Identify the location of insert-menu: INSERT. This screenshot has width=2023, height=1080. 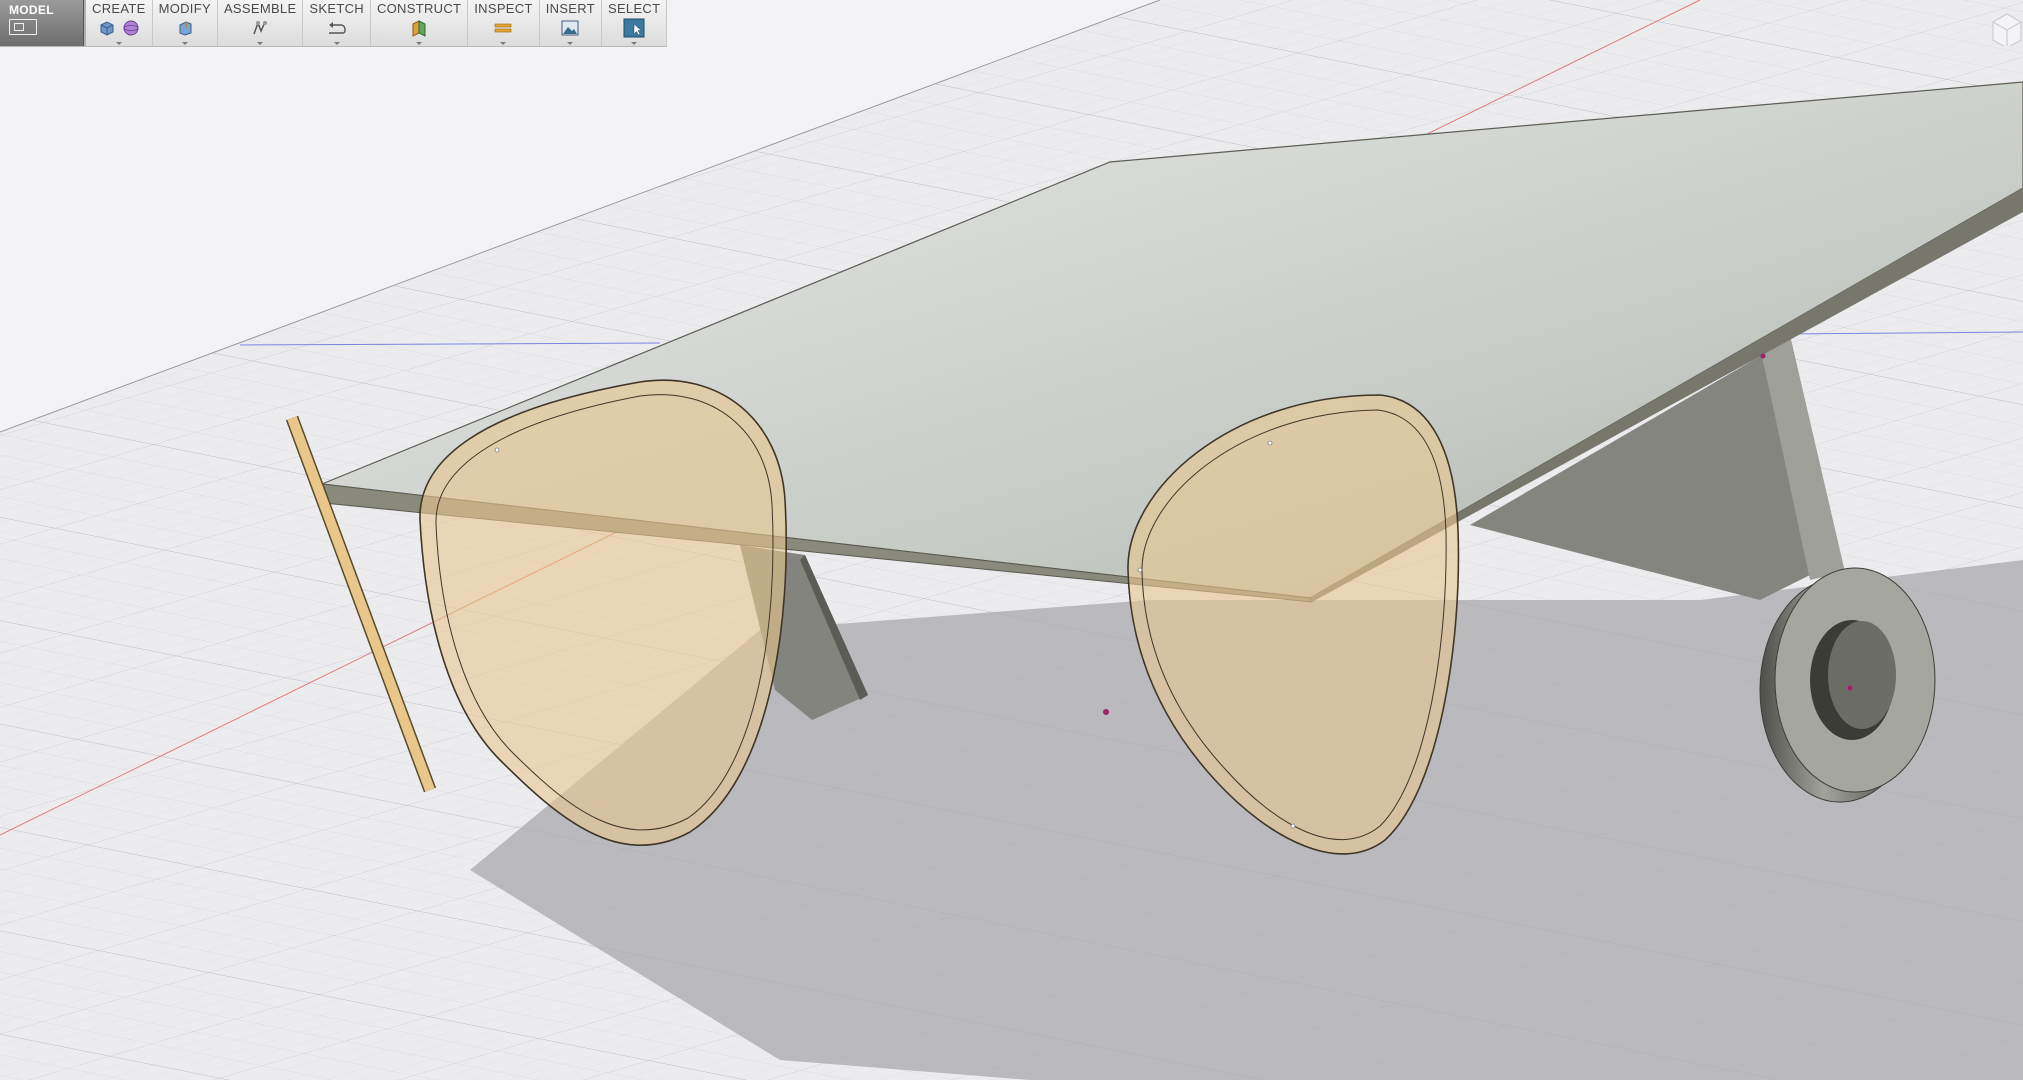
(571, 23).